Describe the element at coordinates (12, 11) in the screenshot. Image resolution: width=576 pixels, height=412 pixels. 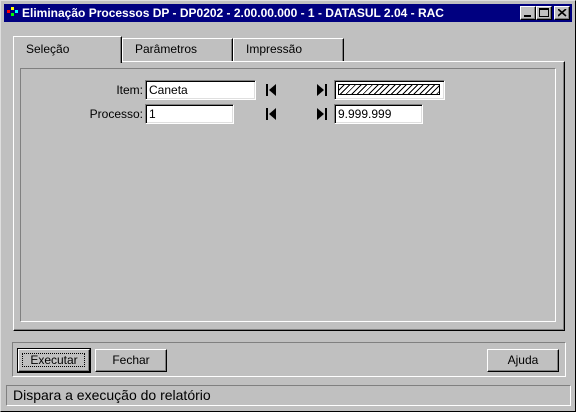
I see `app-icon` at that location.